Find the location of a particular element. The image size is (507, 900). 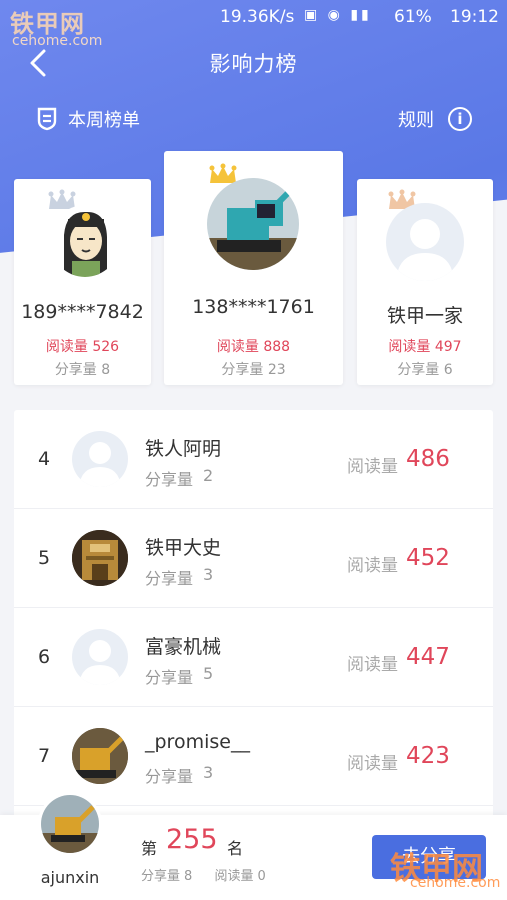

podium-reads: 阅读量 888 is located at coordinates (253, 347).